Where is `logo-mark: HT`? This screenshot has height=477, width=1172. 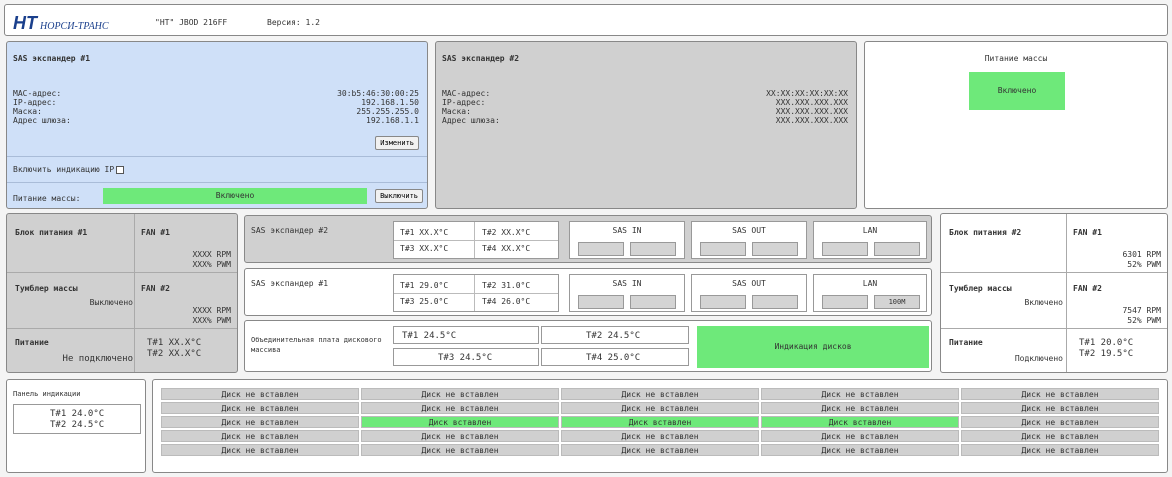 logo-mark: HT is located at coordinates (25, 23).